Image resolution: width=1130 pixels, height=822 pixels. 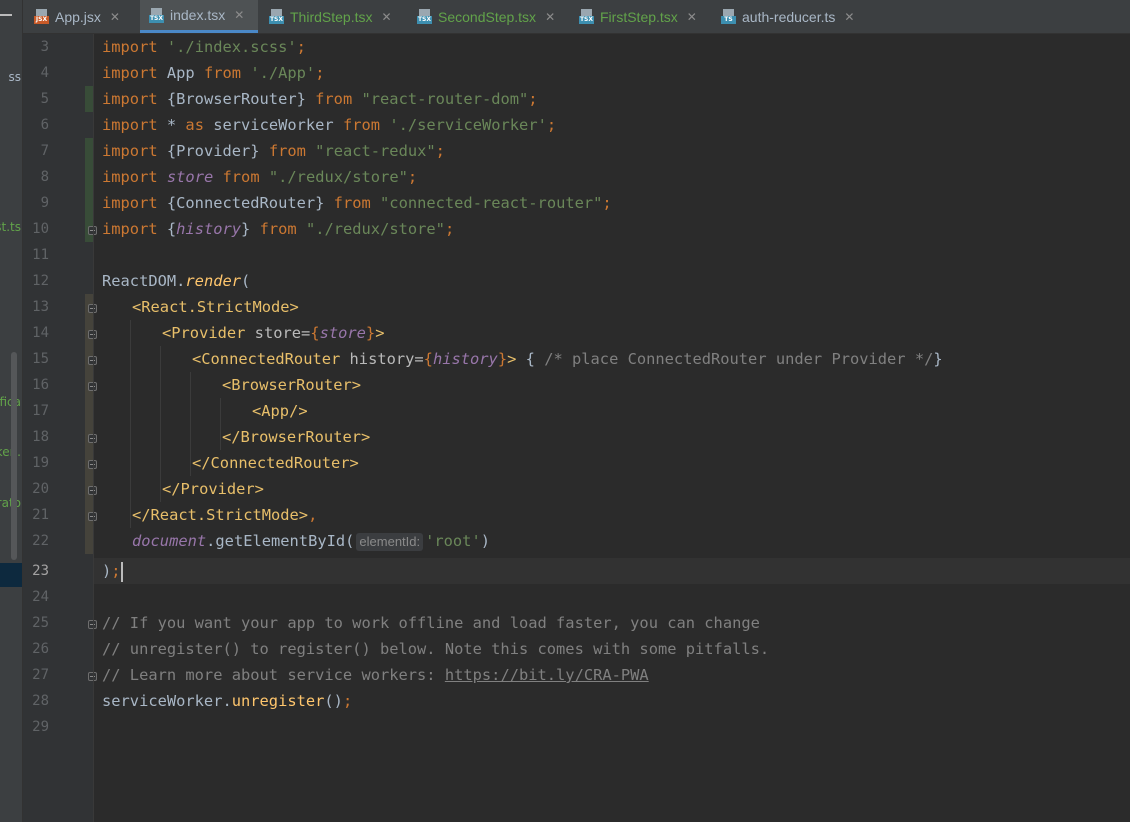 I want to click on code-line: serviceWorker.unregister();, so click(x=227, y=701).